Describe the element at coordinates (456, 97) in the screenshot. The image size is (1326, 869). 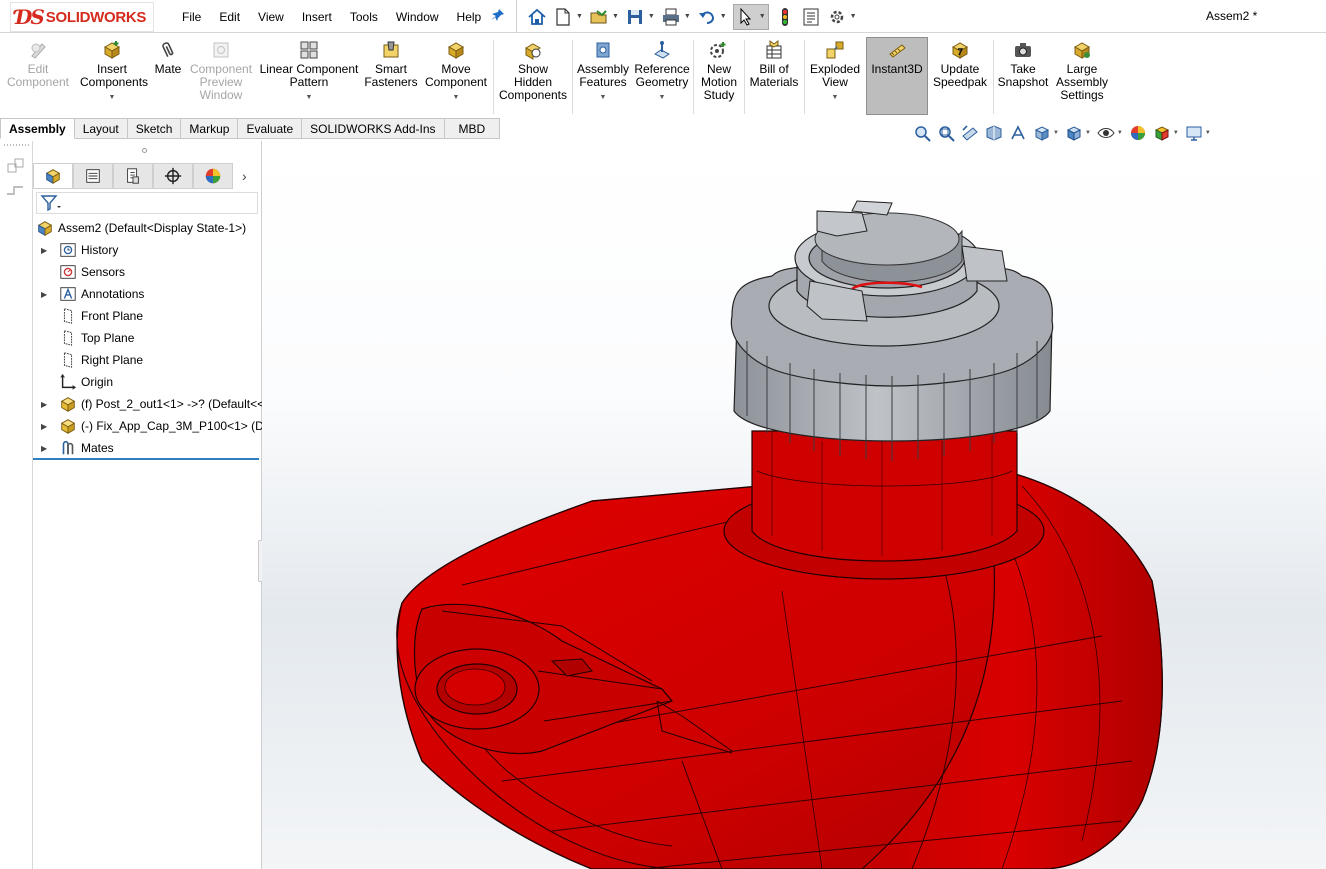
I see `move-component-dropdown-icon: ▼` at that location.